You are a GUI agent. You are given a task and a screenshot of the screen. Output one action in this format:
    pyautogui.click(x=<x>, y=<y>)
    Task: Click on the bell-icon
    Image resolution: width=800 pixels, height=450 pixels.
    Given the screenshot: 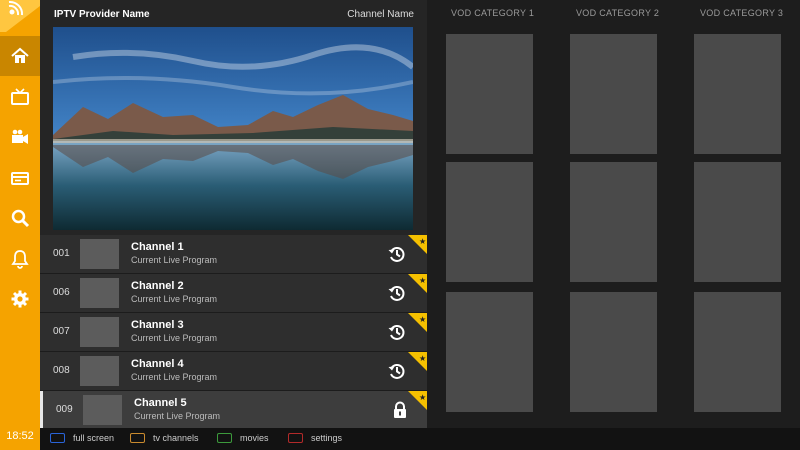 What is the action you would take?
    pyautogui.click(x=20, y=259)
    